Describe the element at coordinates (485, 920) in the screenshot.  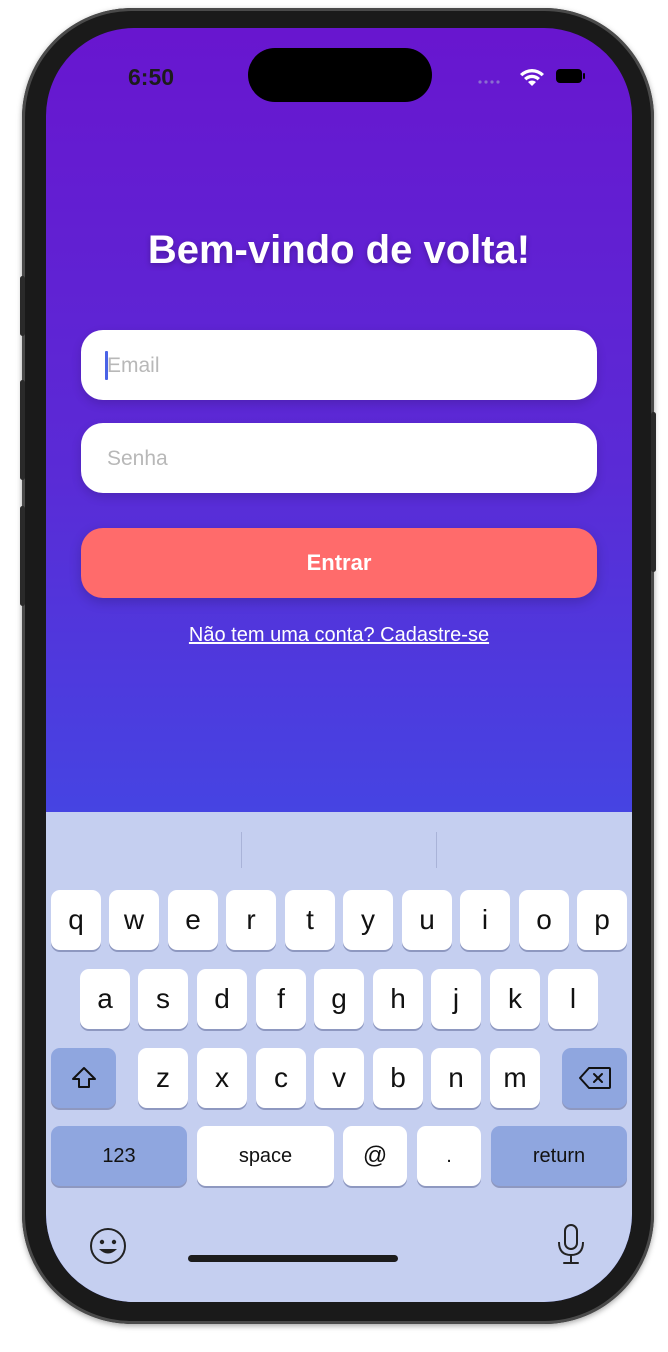
I see `key-i: i` at that location.